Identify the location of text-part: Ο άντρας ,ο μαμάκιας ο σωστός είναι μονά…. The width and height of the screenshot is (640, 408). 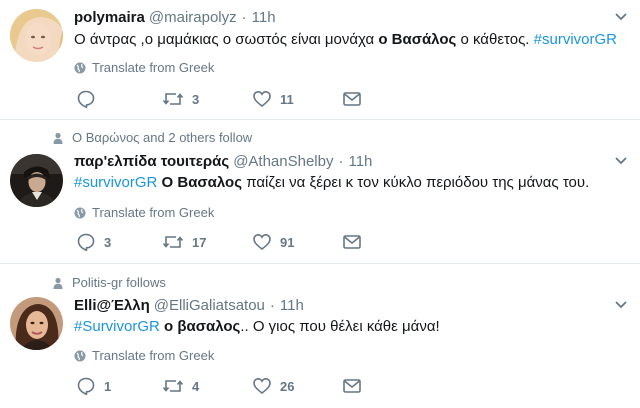
(226, 39).